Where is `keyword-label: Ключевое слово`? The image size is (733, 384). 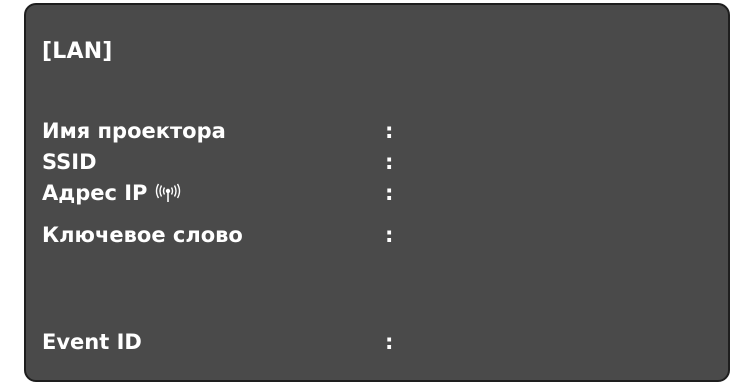 keyword-label: Ключевое слово is located at coordinates (142, 235).